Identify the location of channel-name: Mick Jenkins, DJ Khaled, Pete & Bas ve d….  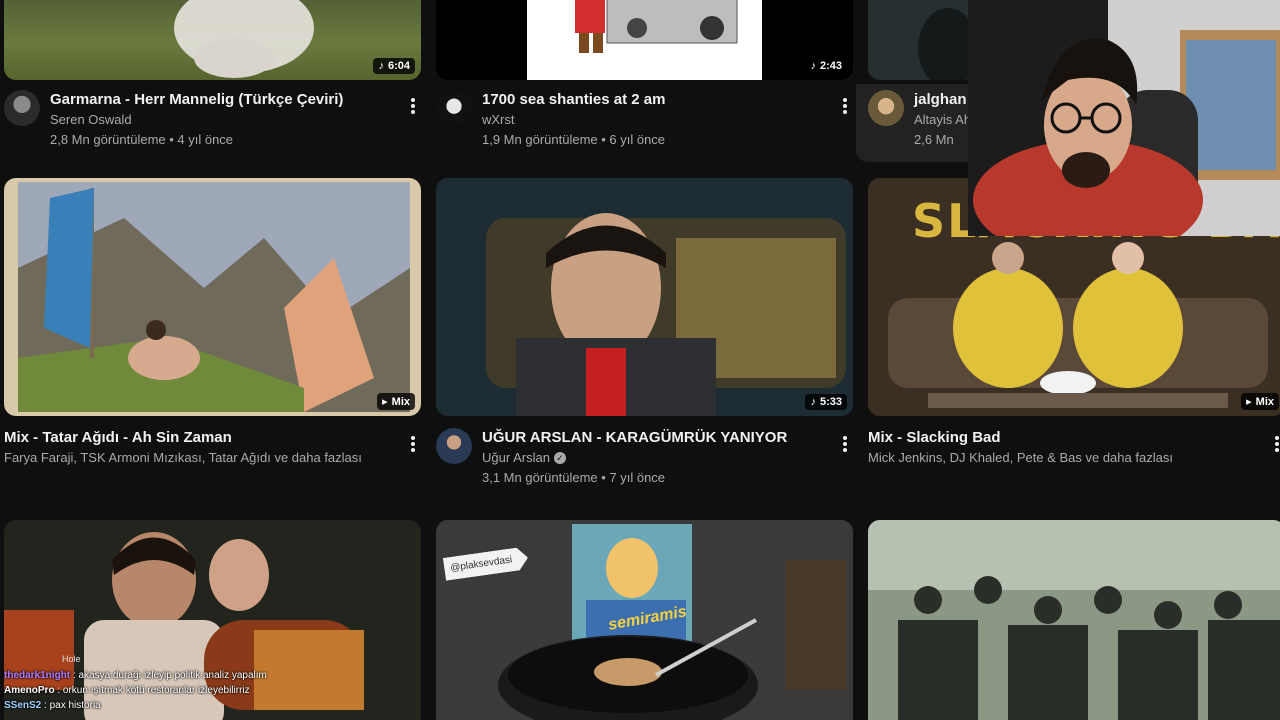
(1020, 458).